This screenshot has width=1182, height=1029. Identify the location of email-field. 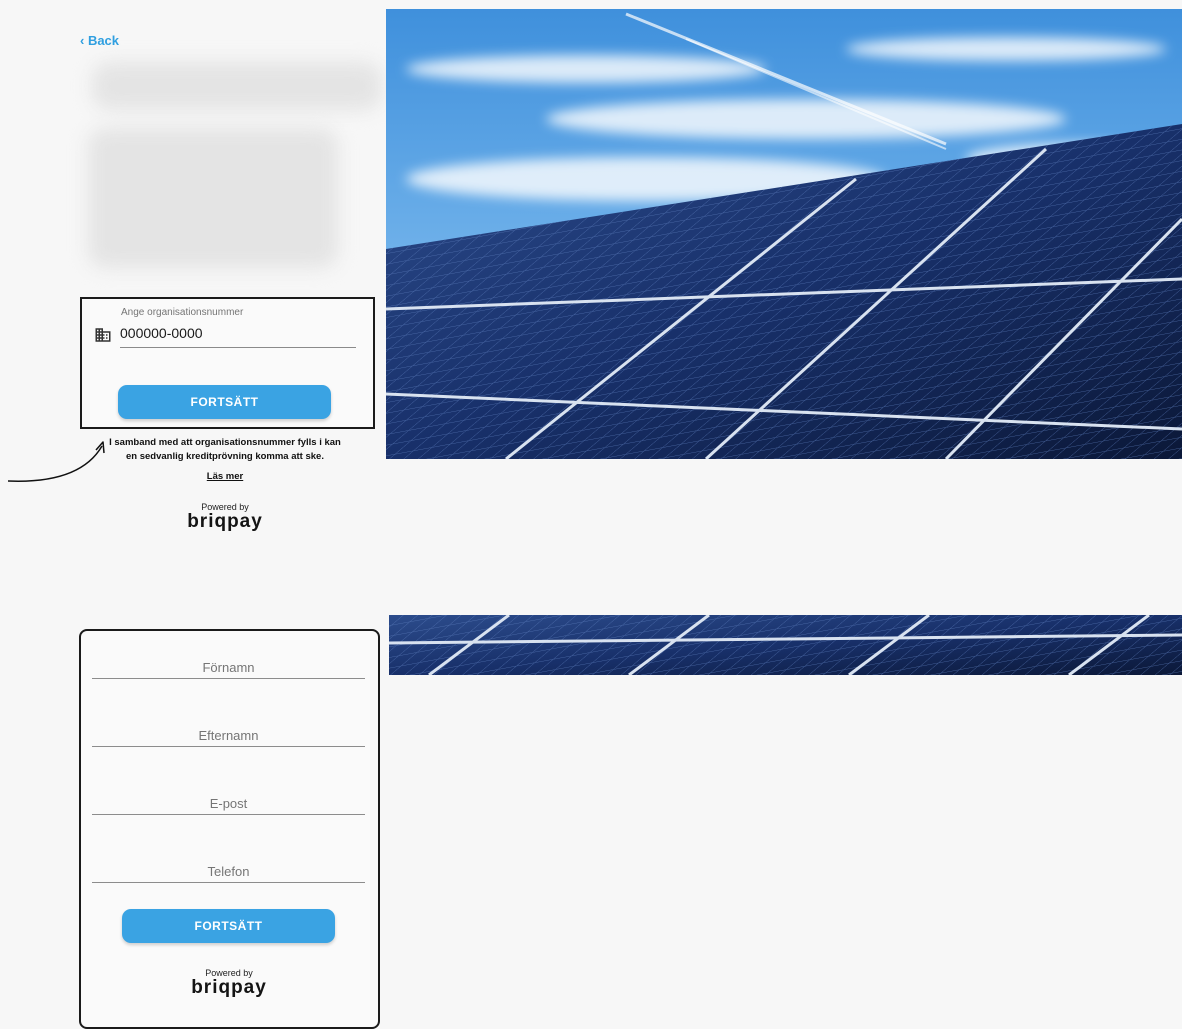
(228, 803).